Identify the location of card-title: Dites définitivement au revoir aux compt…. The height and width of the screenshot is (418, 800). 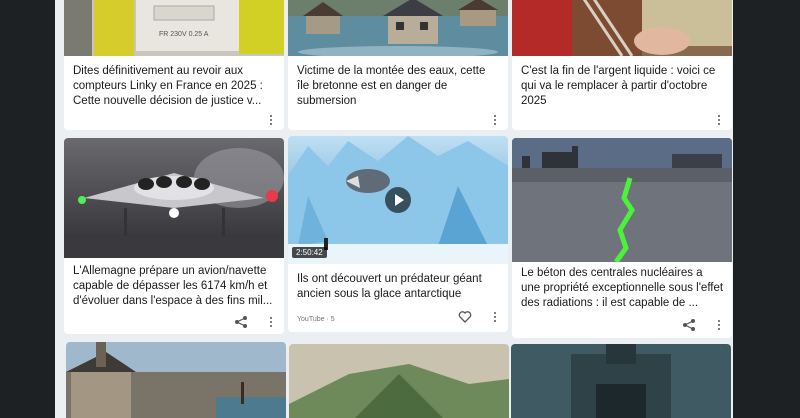
(174, 86).